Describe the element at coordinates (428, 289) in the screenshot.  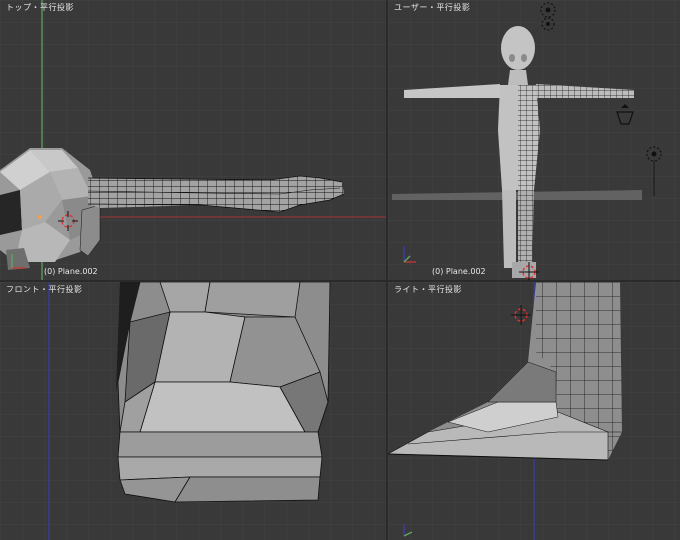
I see `viewport-label-right: ライト・平行投影` at that location.